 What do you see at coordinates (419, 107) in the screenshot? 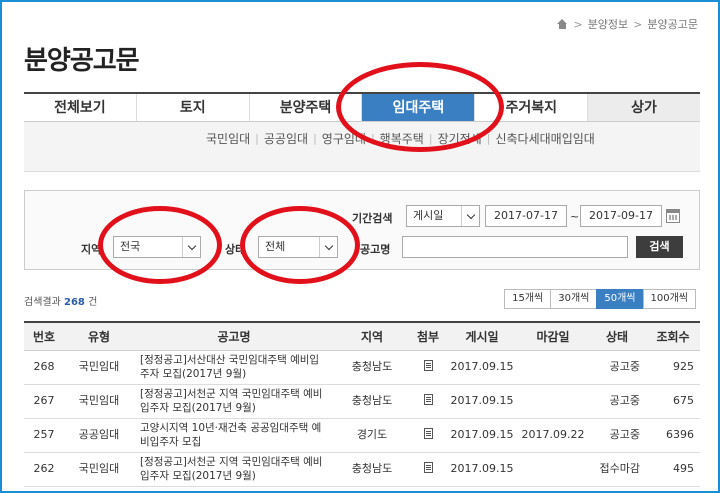
I see `tab-rental-housing: 임대주택` at bounding box center [419, 107].